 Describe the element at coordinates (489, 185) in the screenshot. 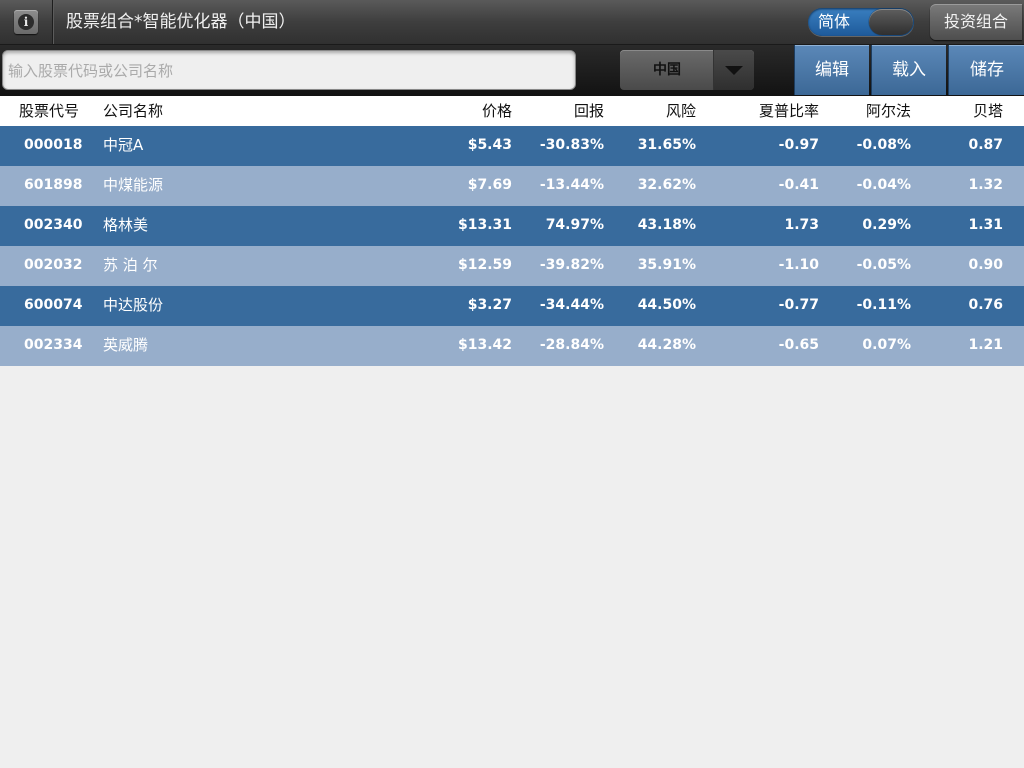

I see `cell-price: $7.69` at that location.